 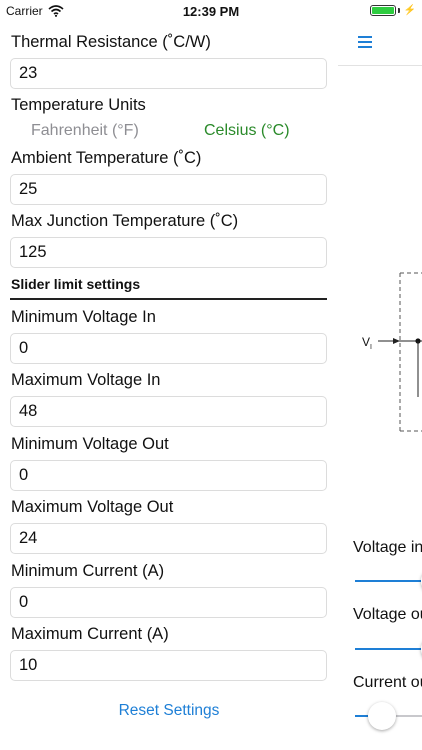 What do you see at coordinates (168, 189) in the screenshot?
I see `ambient-temperature-field: 25` at bounding box center [168, 189].